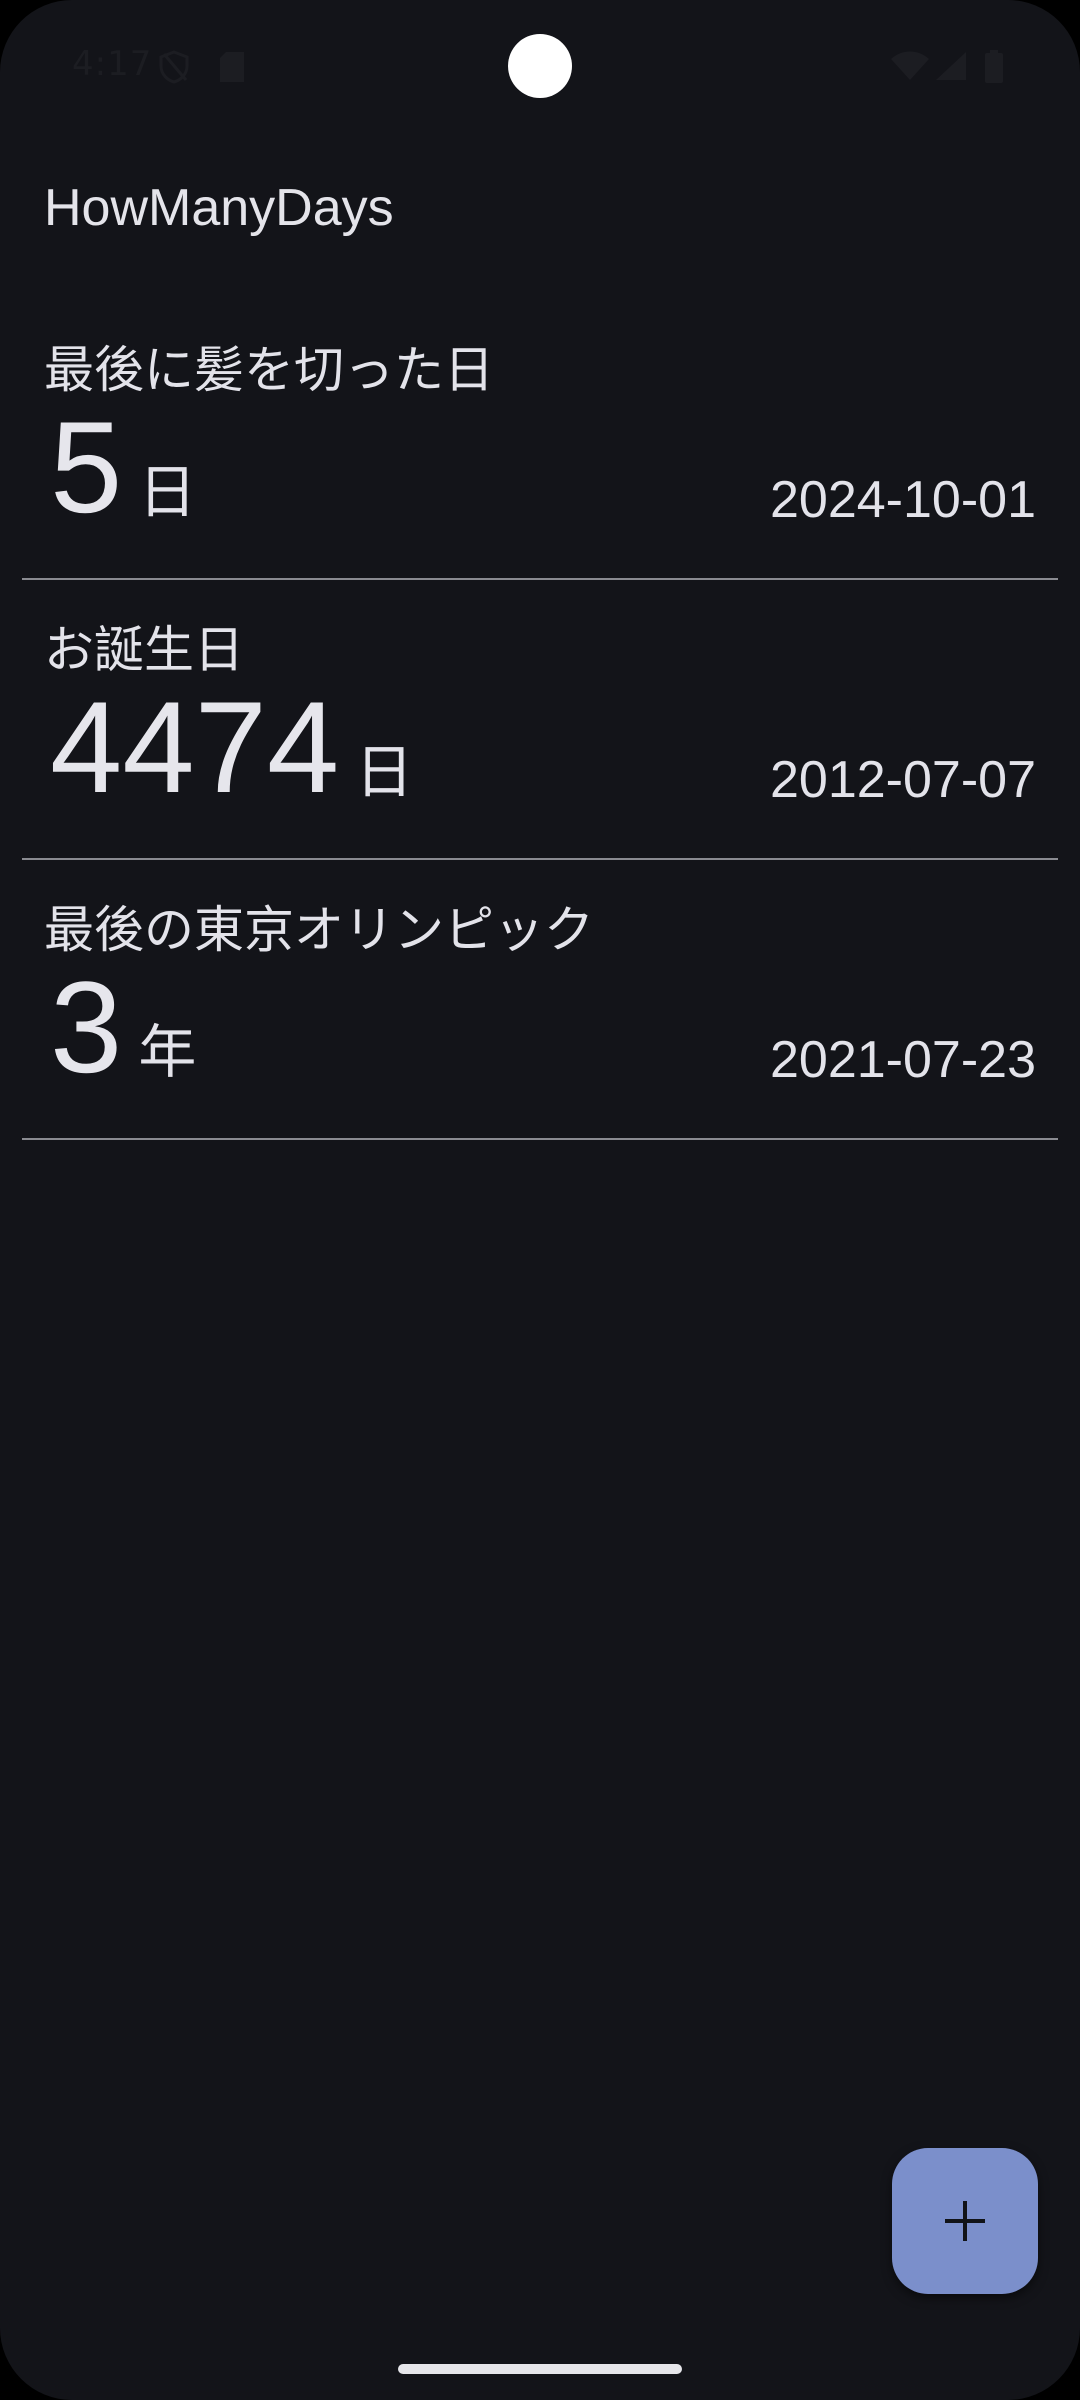 The width and height of the screenshot is (1080, 2400). What do you see at coordinates (232, 67) in the screenshot?
I see `sd-card-icon` at bounding box center [232, 67].